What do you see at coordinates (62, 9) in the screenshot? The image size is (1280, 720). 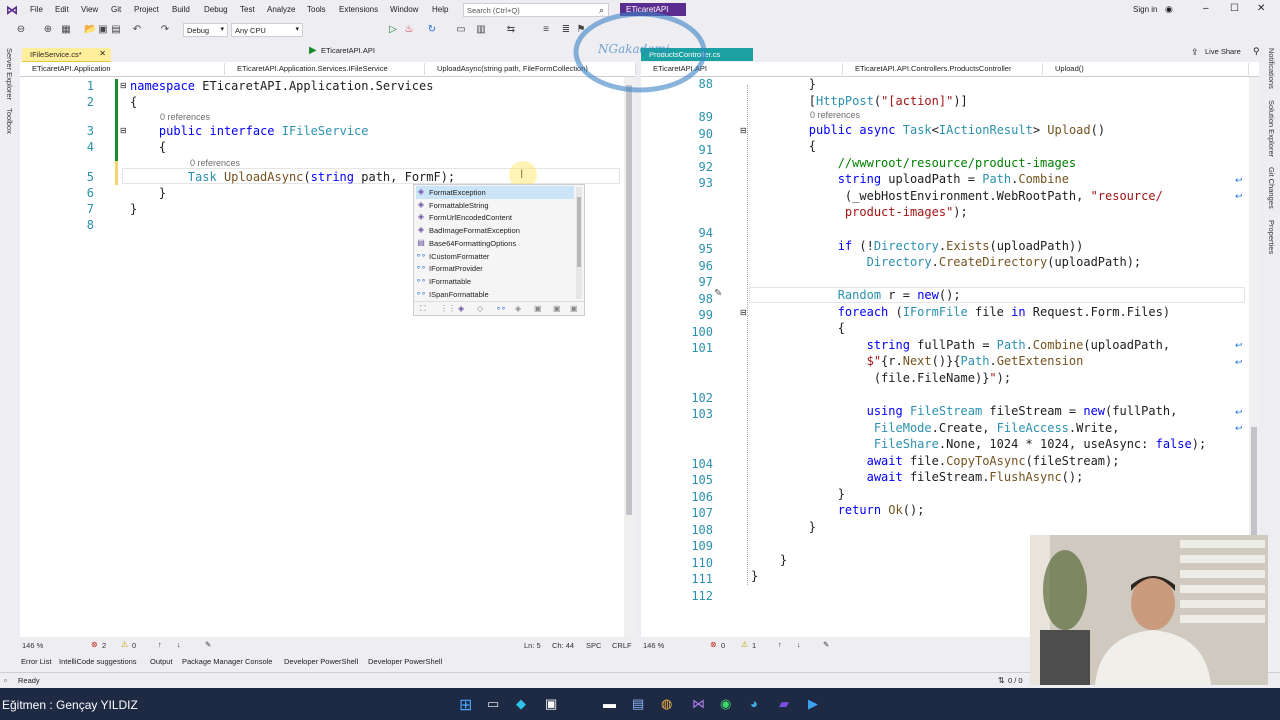 I see `menu-edit: Edit` at bounding box center [62, 9].